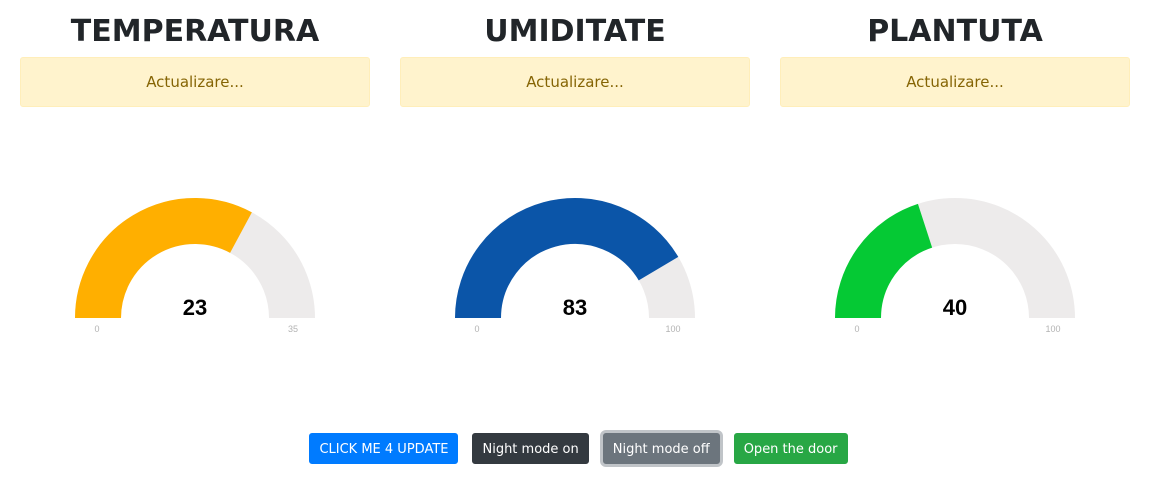 This screenshot has height=485, width=1157. I want to click on open-door-button: Open the door, so click(790, 448).